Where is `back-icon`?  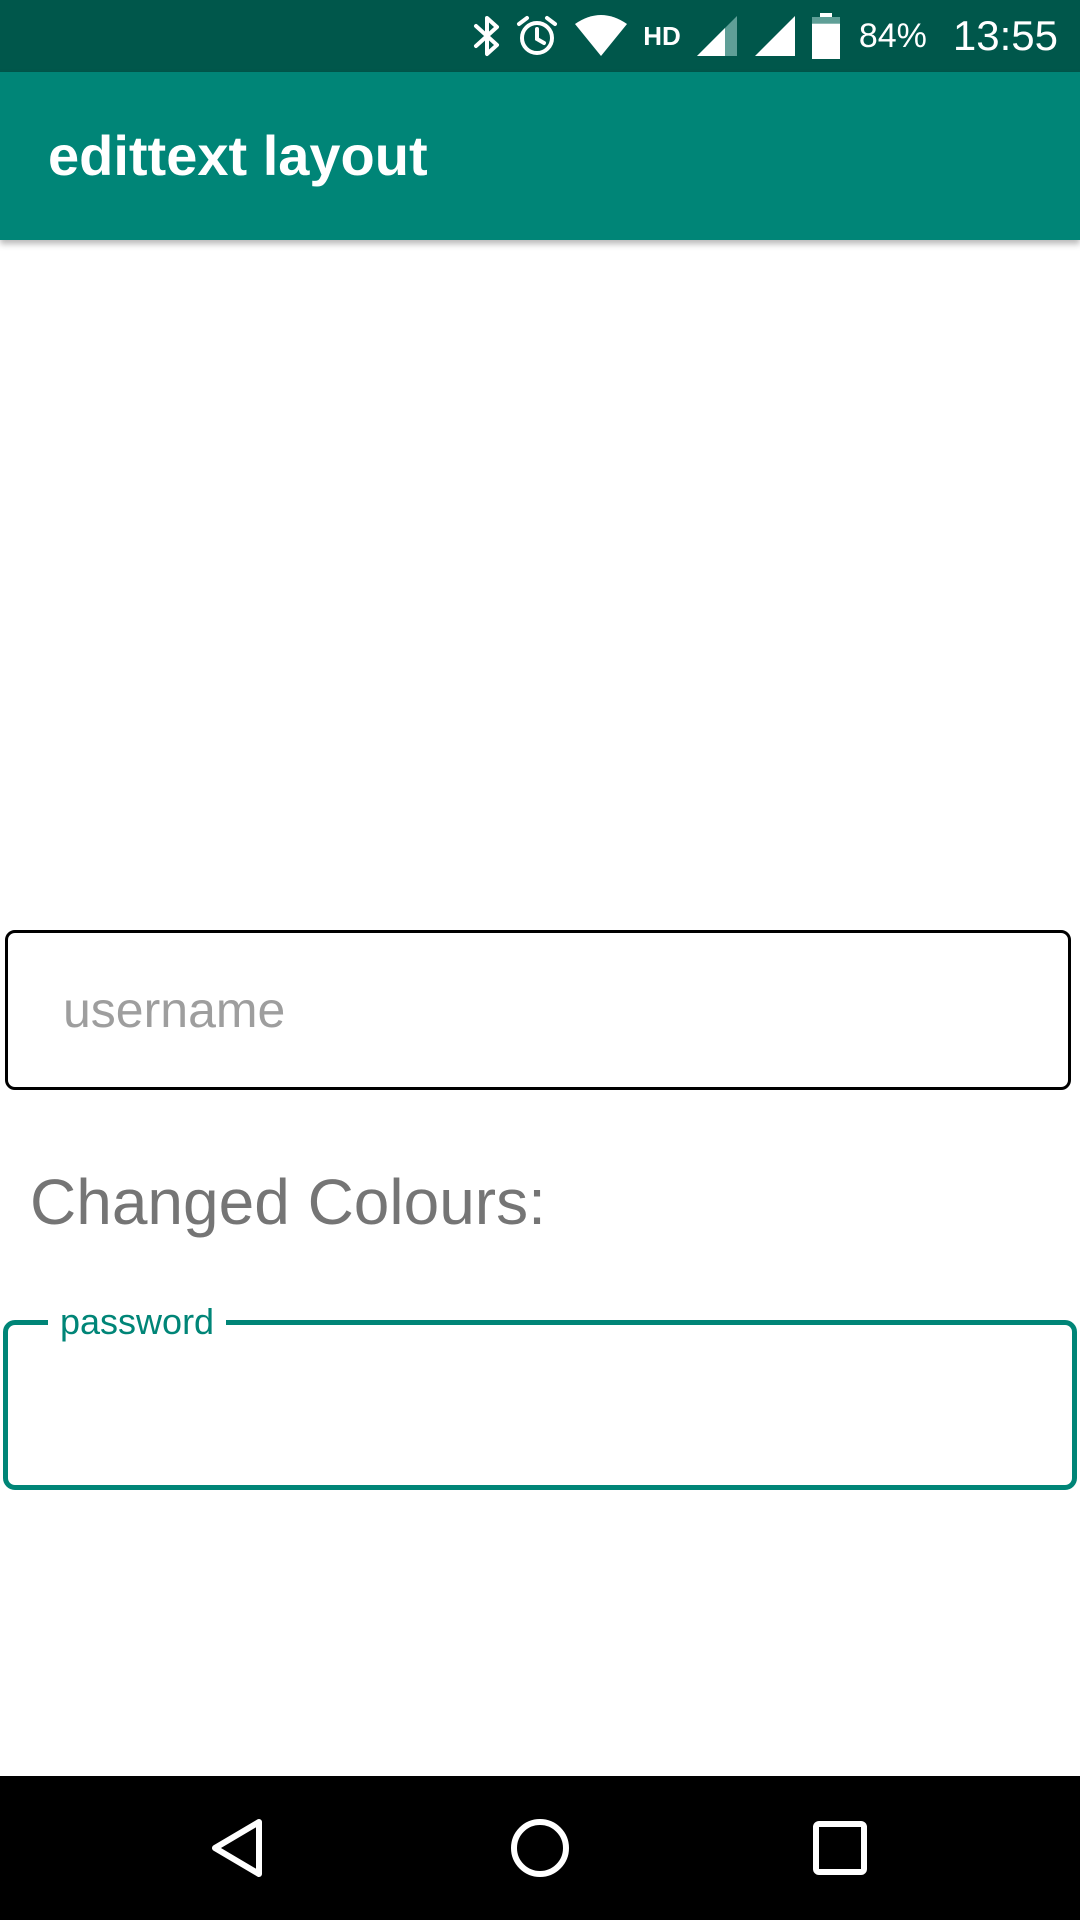 back-icon is located at coordinates (237, 1848).